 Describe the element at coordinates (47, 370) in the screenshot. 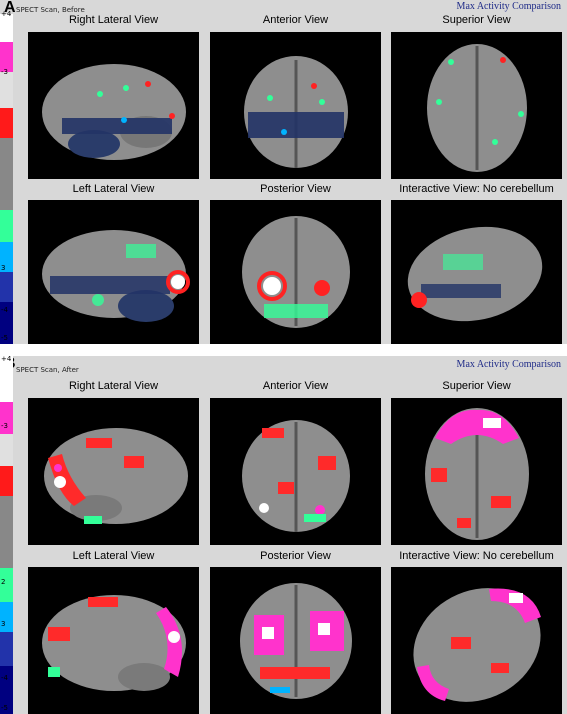

I see `scan-title: SPECT Scan, After` at that location.